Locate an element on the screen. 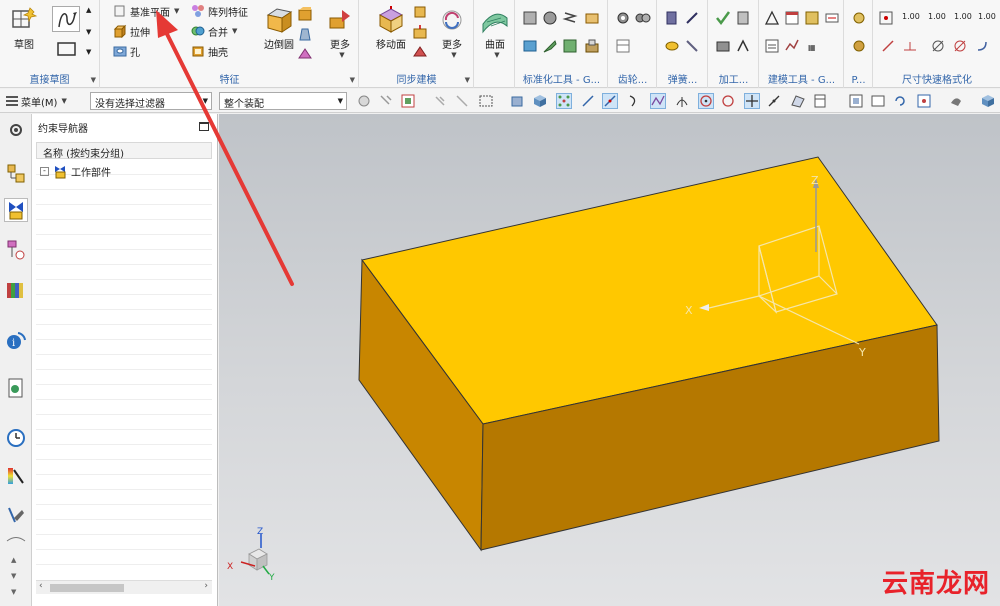  arrow-icon is located at coordinates (982, 46).